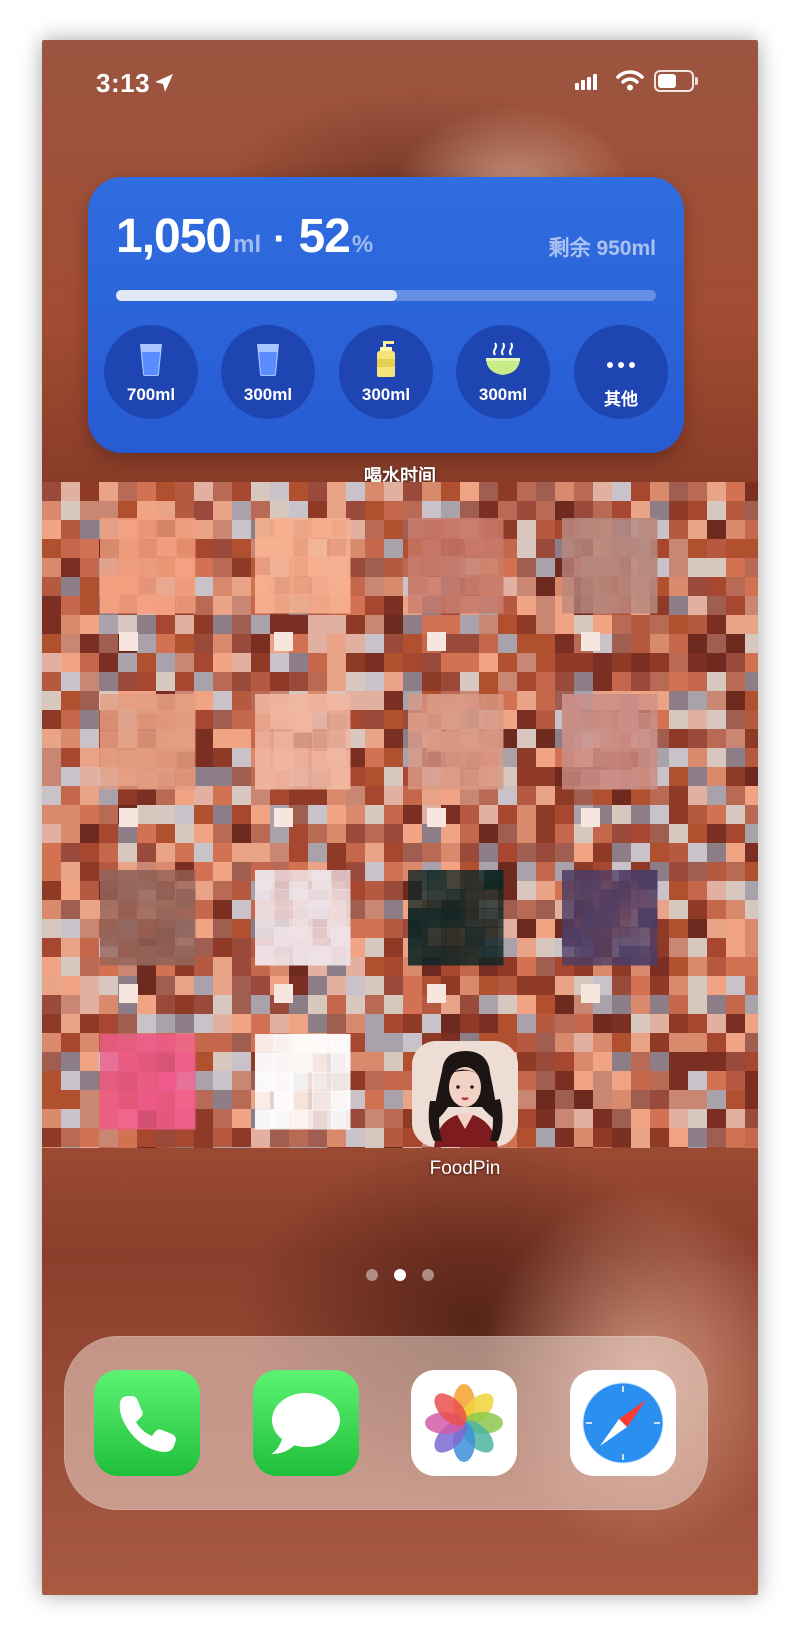 Image resolution: width=800 pixels, height=1636 pixels. What do you see at coordinates (602, 248) in the screenshot?
I see `remaining-amount: 剩余 950ml` at bounding box center [602, 248].